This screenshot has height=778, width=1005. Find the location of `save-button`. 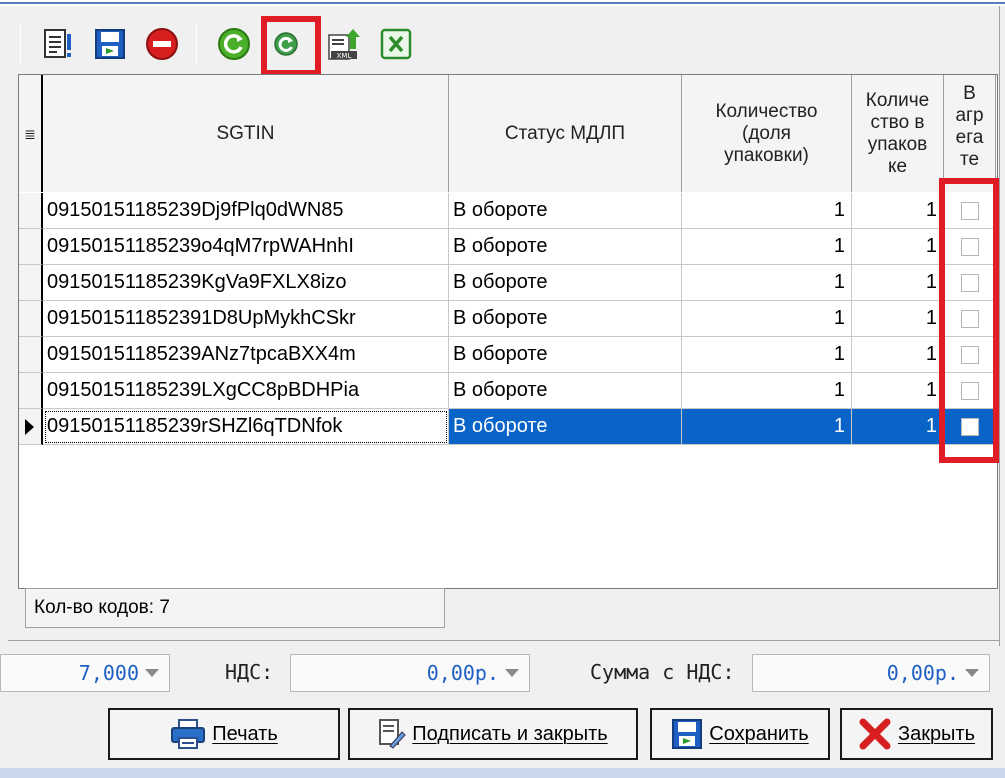

save-button is located at coordinates (110, 44).